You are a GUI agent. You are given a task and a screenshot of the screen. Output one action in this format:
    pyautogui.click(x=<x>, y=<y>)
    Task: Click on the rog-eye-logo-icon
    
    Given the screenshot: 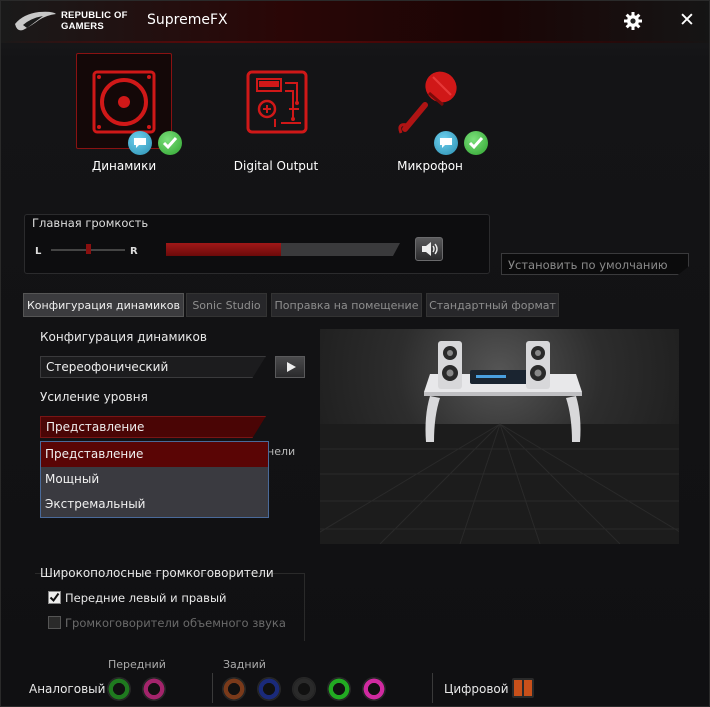 What is the action you would take?
    pyautogui.click(x=35, y=21)
    